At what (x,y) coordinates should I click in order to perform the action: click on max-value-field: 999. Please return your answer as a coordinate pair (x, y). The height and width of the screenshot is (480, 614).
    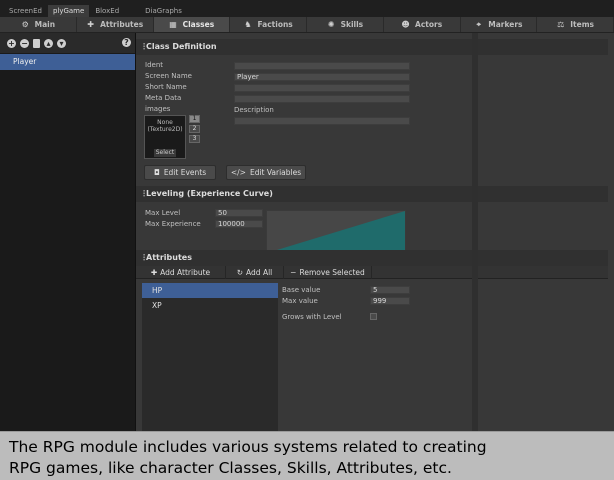
    Looking at the image, I should click on (390, 301).